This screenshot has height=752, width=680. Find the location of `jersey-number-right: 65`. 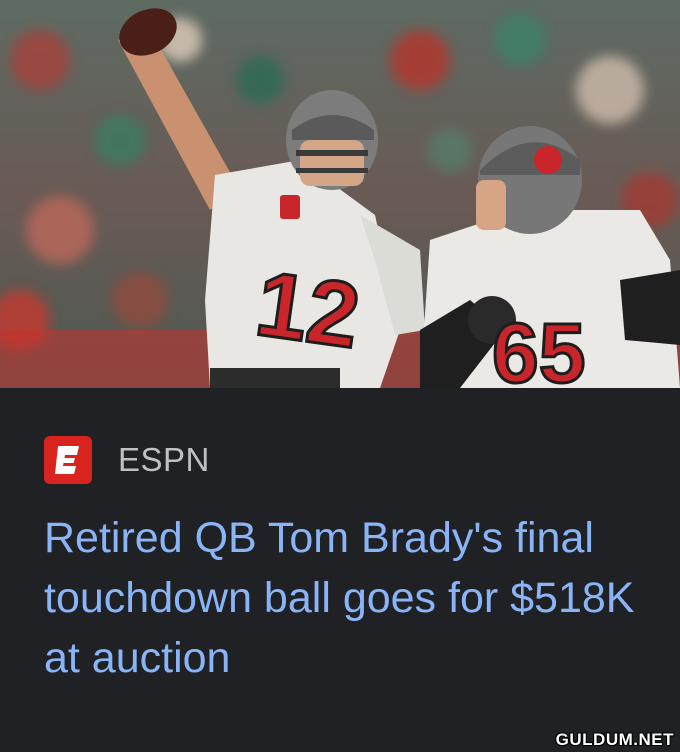

jersey-number-right: 65 is located at coordinates (538, 347).